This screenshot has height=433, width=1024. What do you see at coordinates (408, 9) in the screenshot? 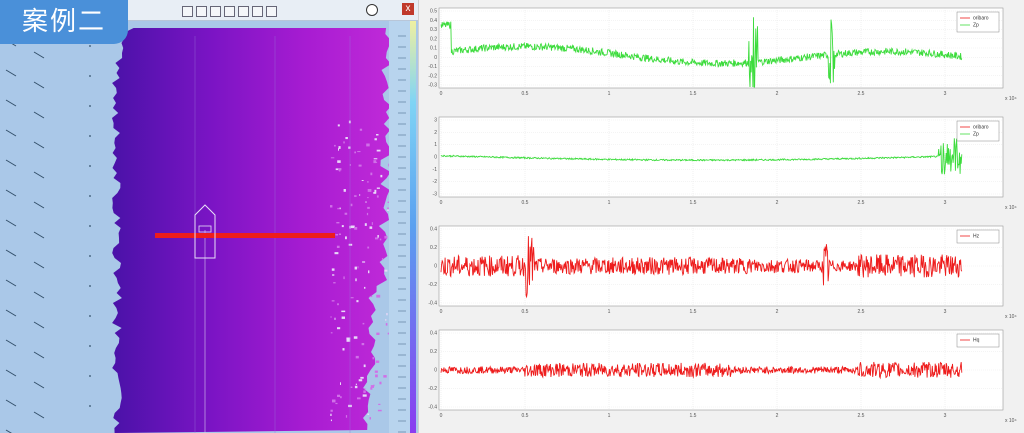
I see `close-button: x` at bounding box center [408, 9].